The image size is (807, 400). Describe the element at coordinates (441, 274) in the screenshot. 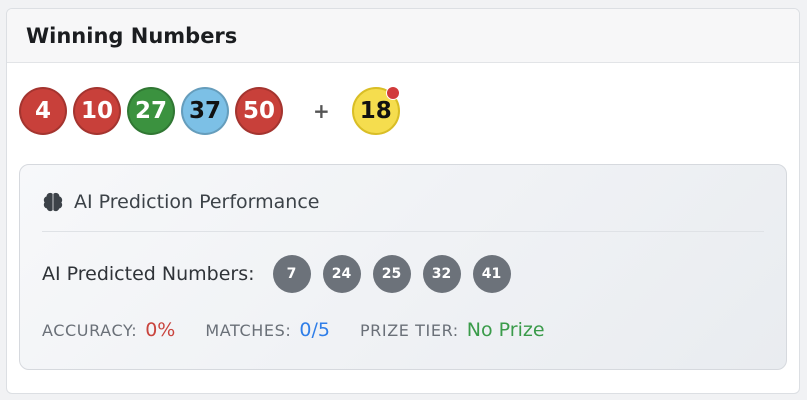

I see `predicted-ball: 32` at that location.